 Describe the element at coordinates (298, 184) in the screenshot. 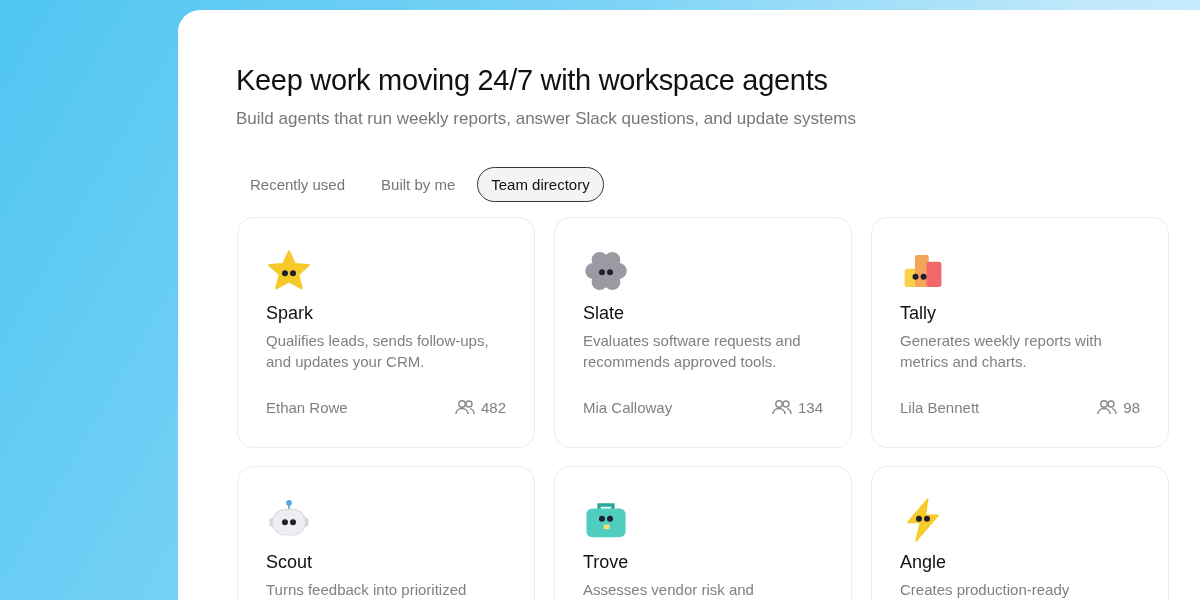

I see `filter-tab: Recently used` at that location.